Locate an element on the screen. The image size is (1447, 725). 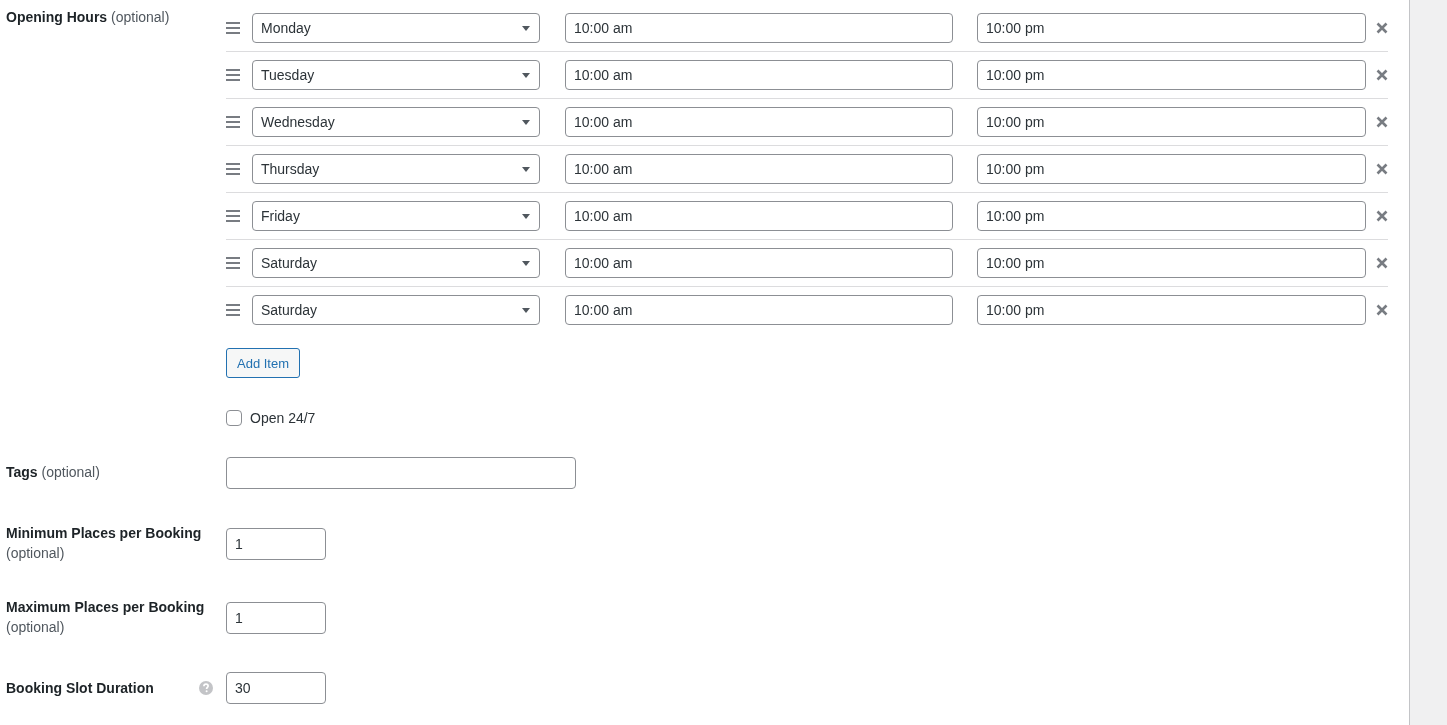
day-select: Wednesday is located at coordinates (396, 122).